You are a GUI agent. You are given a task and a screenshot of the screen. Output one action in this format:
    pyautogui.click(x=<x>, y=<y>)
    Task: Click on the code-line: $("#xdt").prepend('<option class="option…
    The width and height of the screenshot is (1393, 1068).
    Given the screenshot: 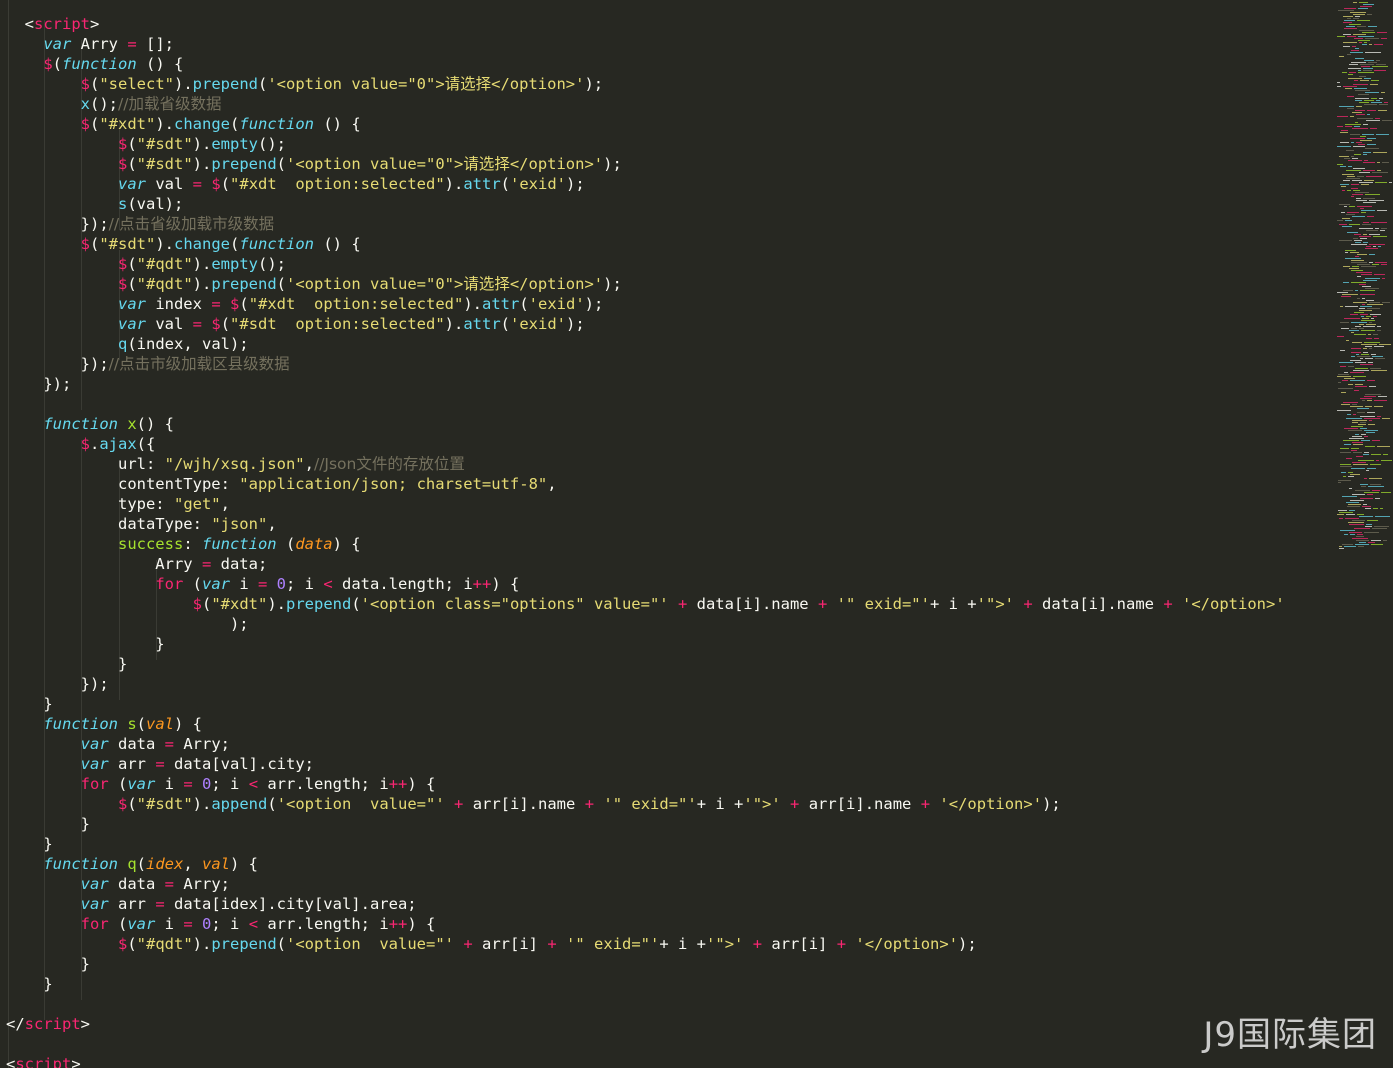 What is the action you would take?
    pyautogui.click(x=645, y=604)
    